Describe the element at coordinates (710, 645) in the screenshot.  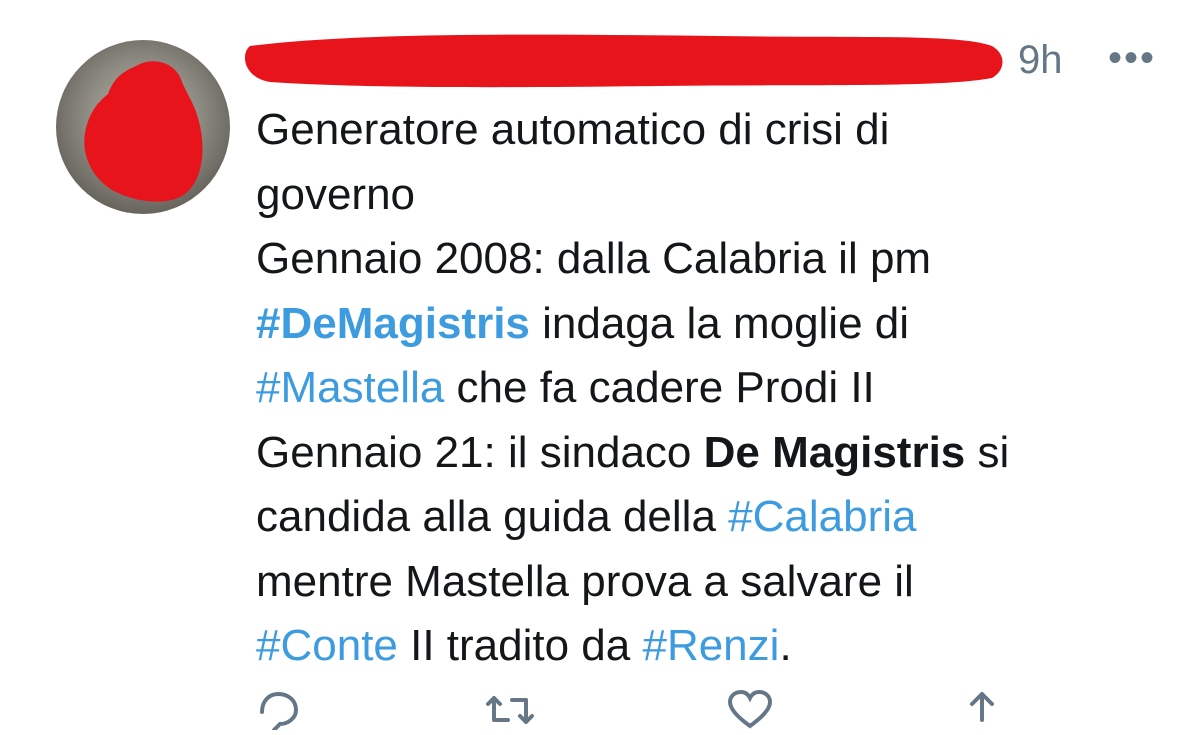
I see `hashtag-link: #Renzi` at that location.